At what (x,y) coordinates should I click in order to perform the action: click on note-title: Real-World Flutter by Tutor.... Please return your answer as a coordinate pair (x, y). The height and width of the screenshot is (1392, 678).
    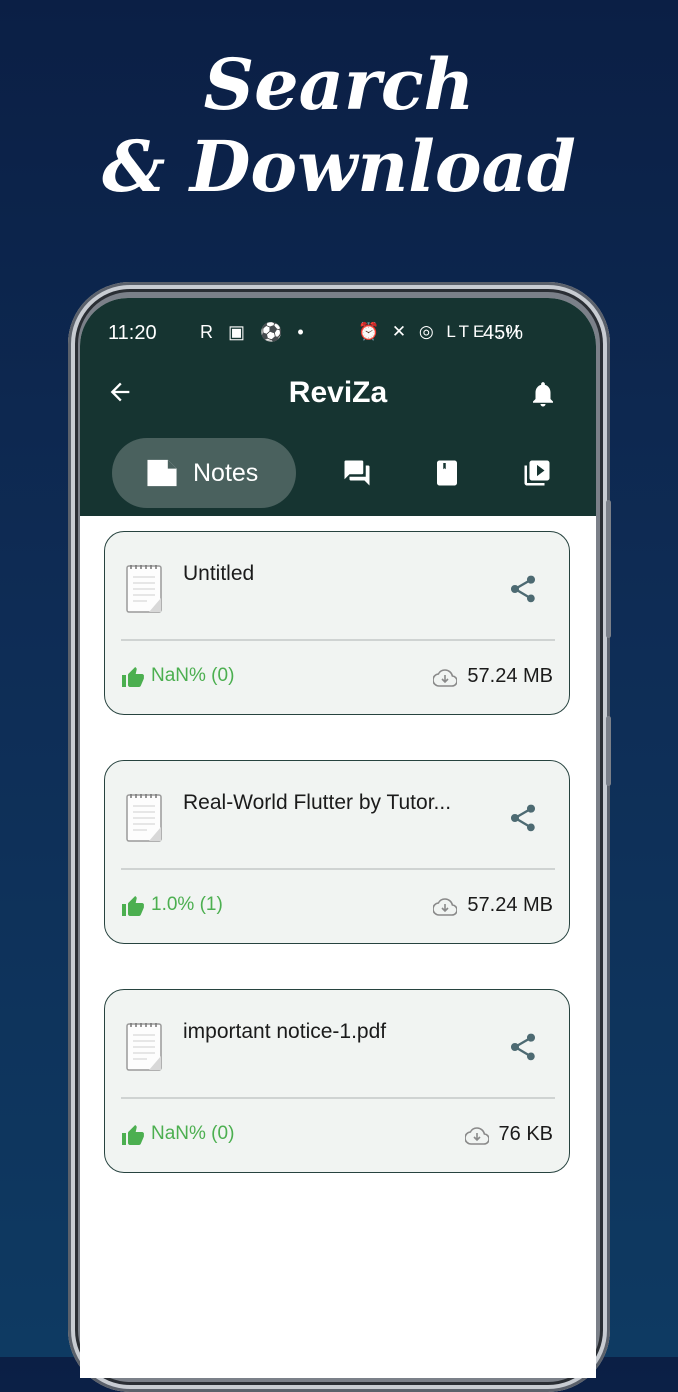
    Looking at the image, I should click on (317, 802).